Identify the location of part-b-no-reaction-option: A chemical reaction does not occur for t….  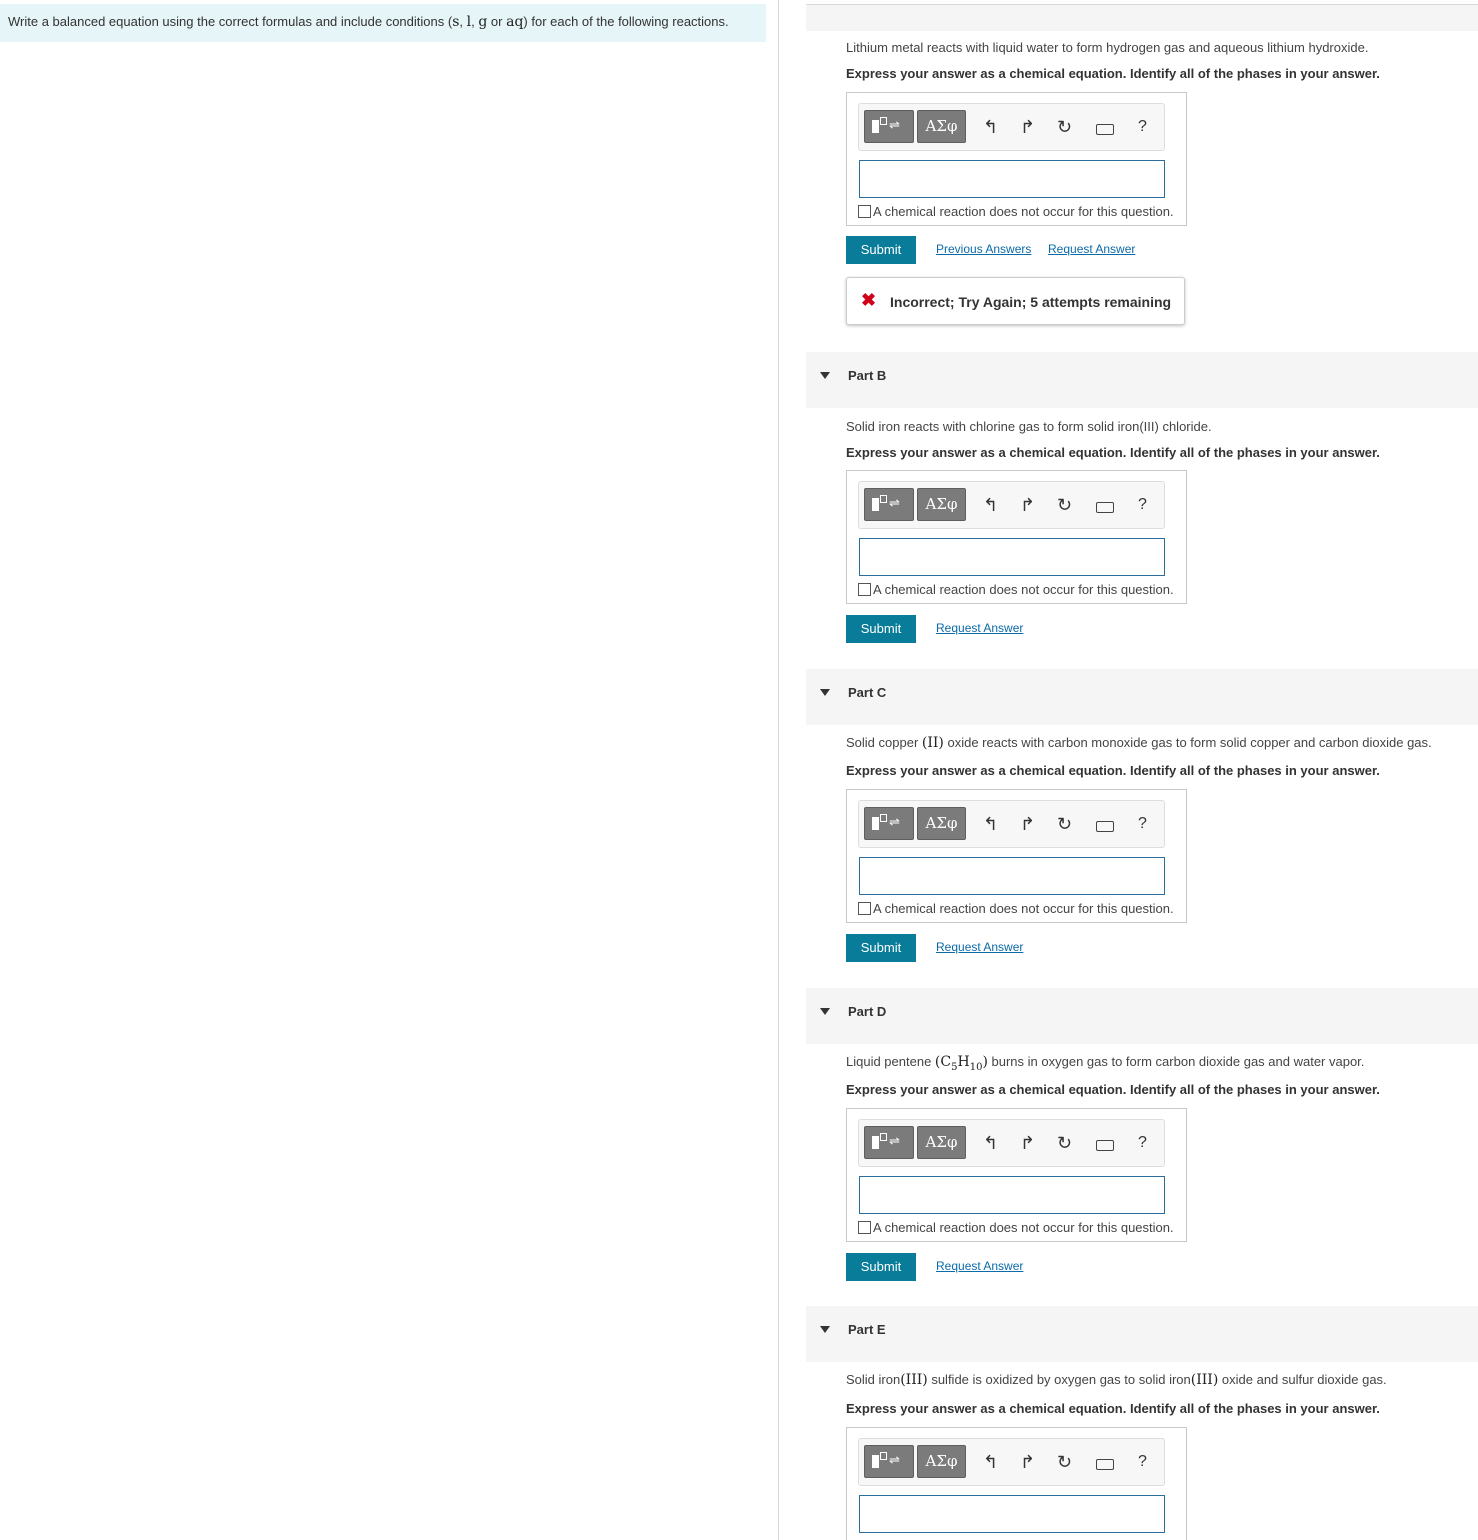
(1016, 589).